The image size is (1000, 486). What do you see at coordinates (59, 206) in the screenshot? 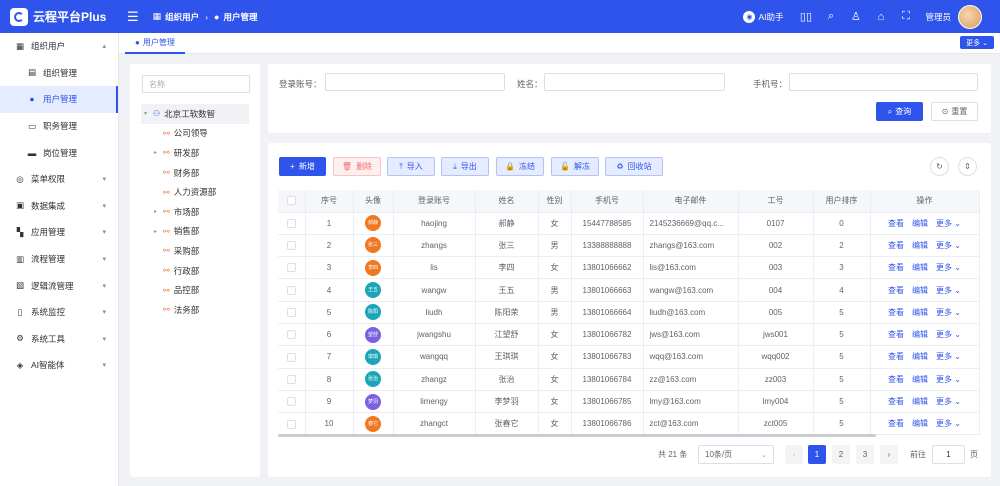
I see `sidebar-item: ▣ 数据集成 ▾` at bounding box center [59, 206].